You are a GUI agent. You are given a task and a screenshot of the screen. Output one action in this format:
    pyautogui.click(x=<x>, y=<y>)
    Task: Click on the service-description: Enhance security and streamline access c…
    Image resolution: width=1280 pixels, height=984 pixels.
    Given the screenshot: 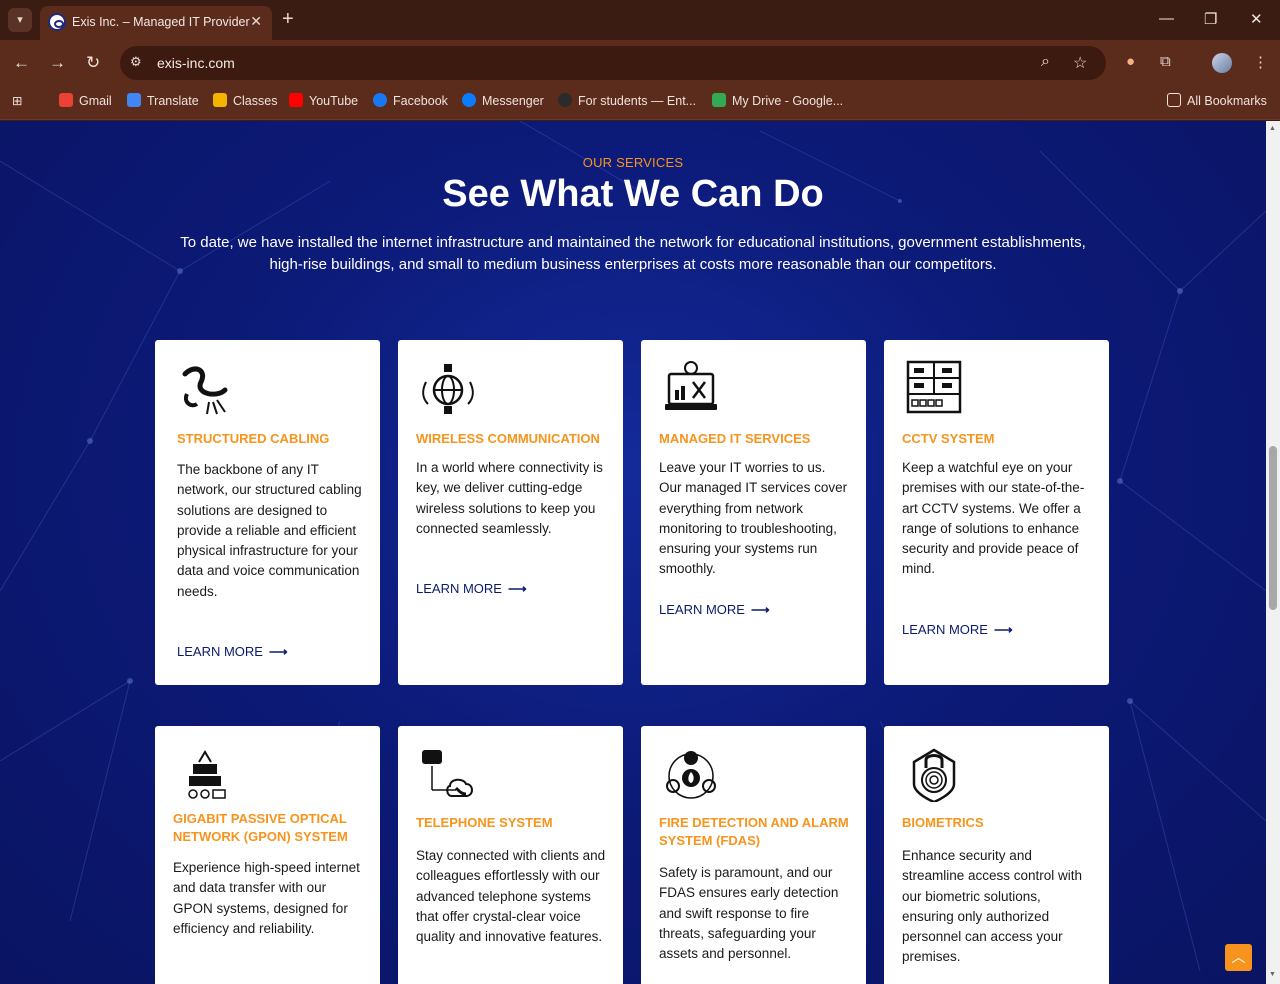 What is the action you would take?
    pyautogui.click(x=992, y=906)
    